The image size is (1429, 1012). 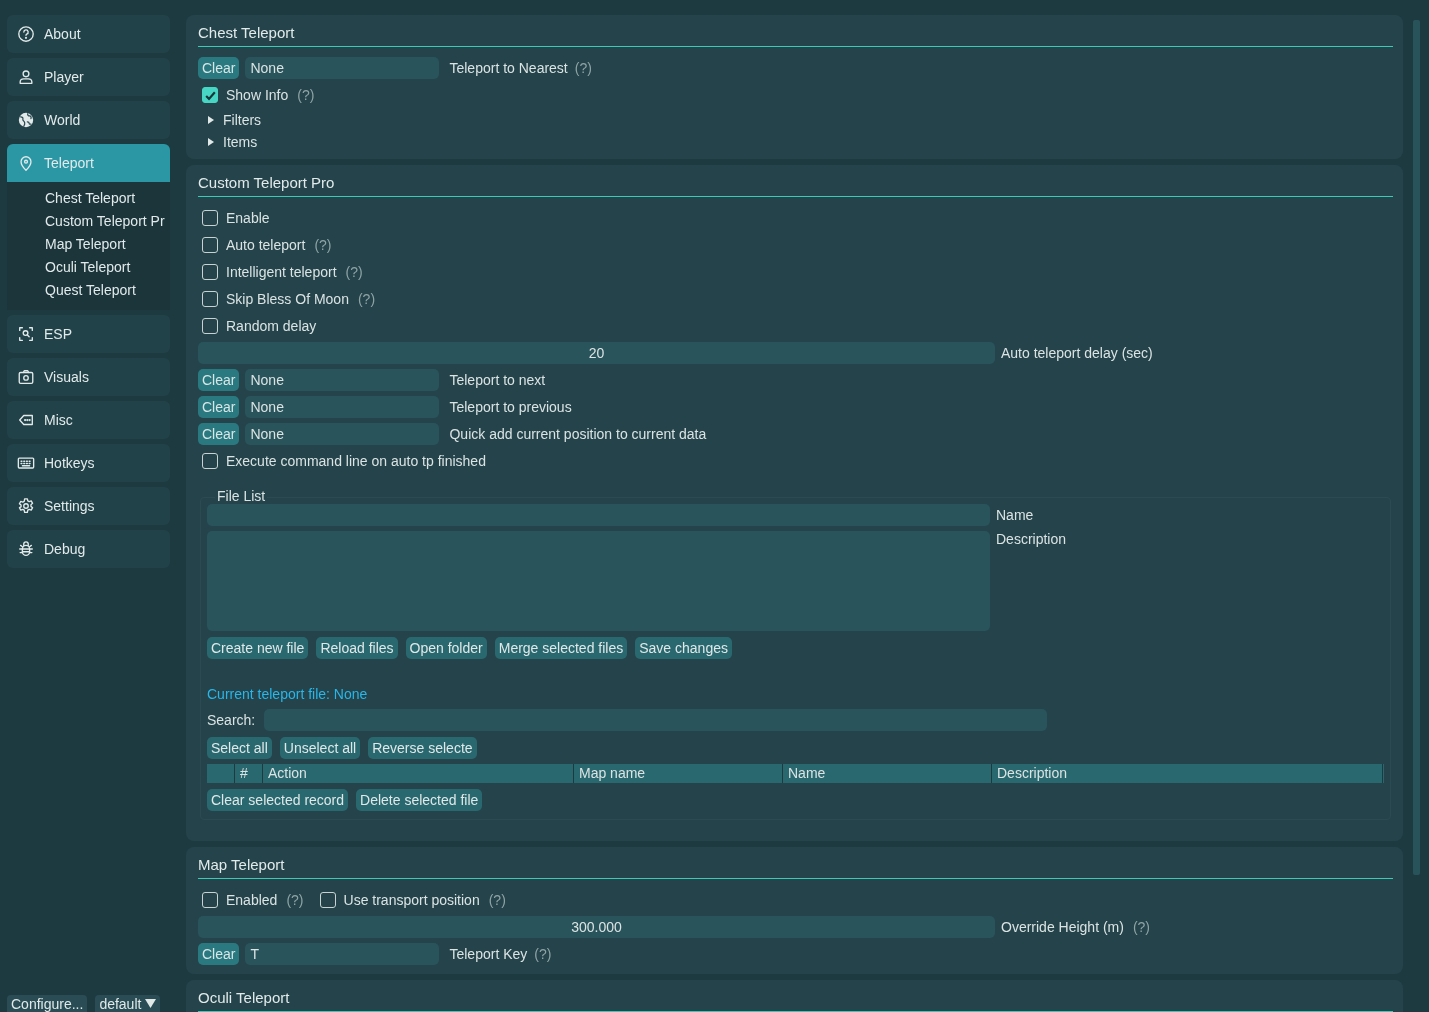 What do you see at coordinates (266, 245) in the screenshot?
I see `checkbox-label: Auto teleport` at bounding box center [266, 245].